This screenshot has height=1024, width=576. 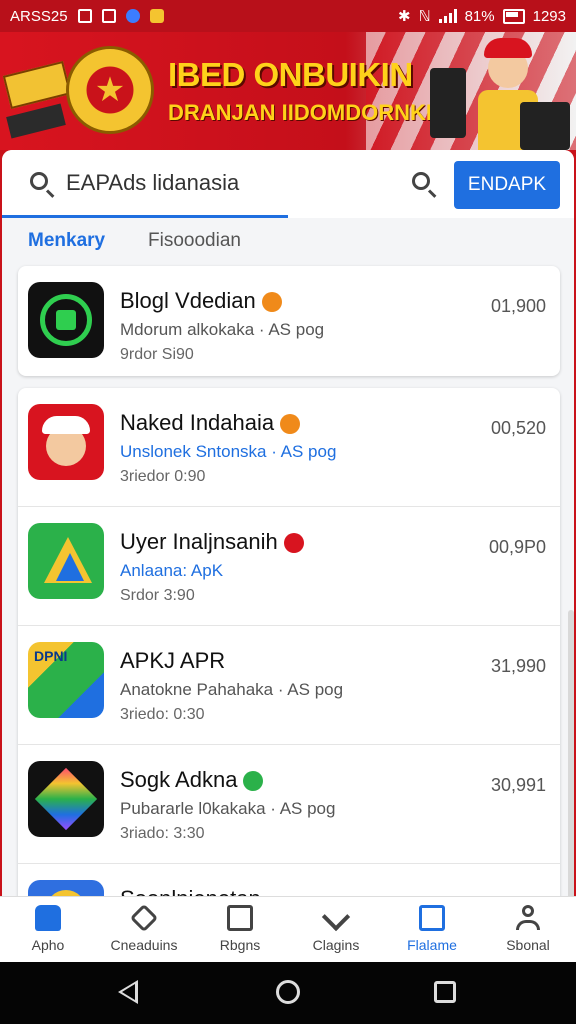 What do you see at coordinates (39, 181) in the screenshot?
I see `search-icon` at bounding box center [39, 181].